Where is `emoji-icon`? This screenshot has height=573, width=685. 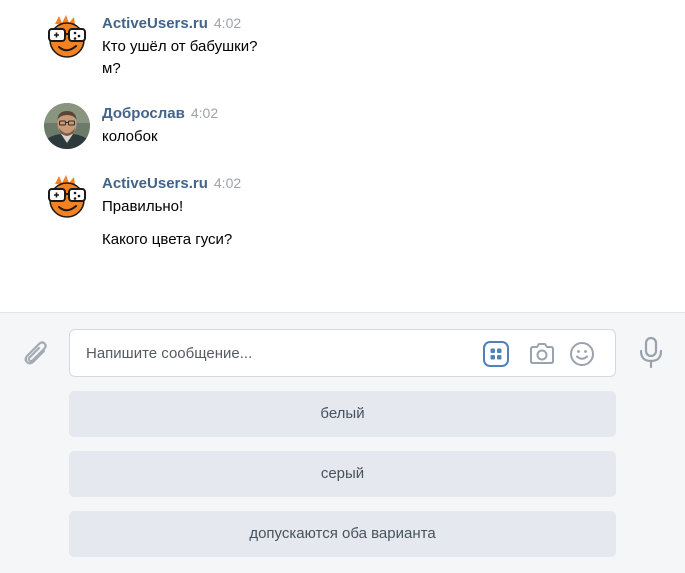 emoji-icon is located at coordinates (582, 354).